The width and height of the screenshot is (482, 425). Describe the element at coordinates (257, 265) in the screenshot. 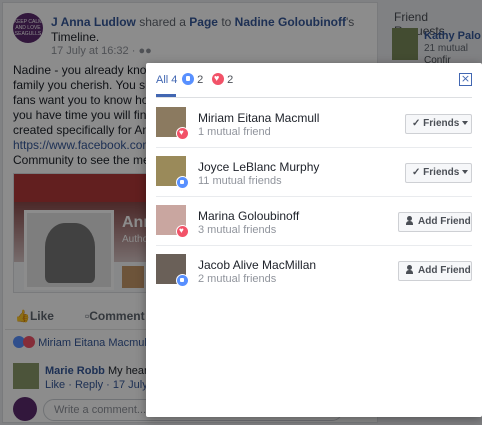

I see `reactor-name: Jacob Alive MacMillan` at that location.